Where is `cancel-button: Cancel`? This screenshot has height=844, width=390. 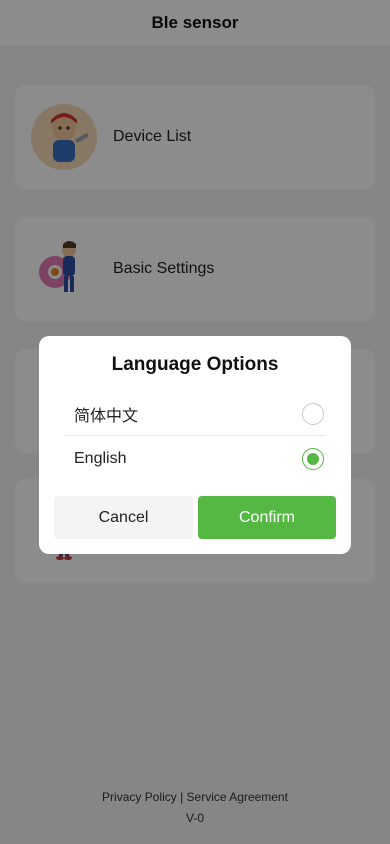
cancel-button: Cancel is located at coordinates (123, 517).